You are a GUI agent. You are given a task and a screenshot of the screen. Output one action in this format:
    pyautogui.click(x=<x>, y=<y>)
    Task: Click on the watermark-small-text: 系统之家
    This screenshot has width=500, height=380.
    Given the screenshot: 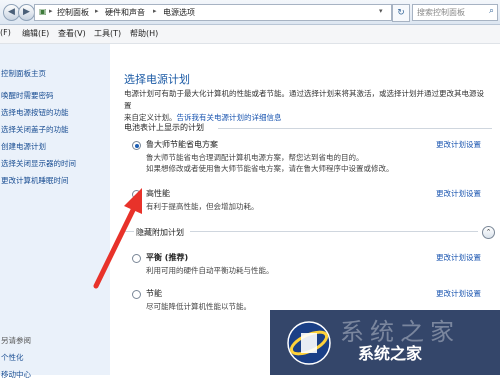 What is the action you would take?
    pyautogui.click(x=390, y=353)
    